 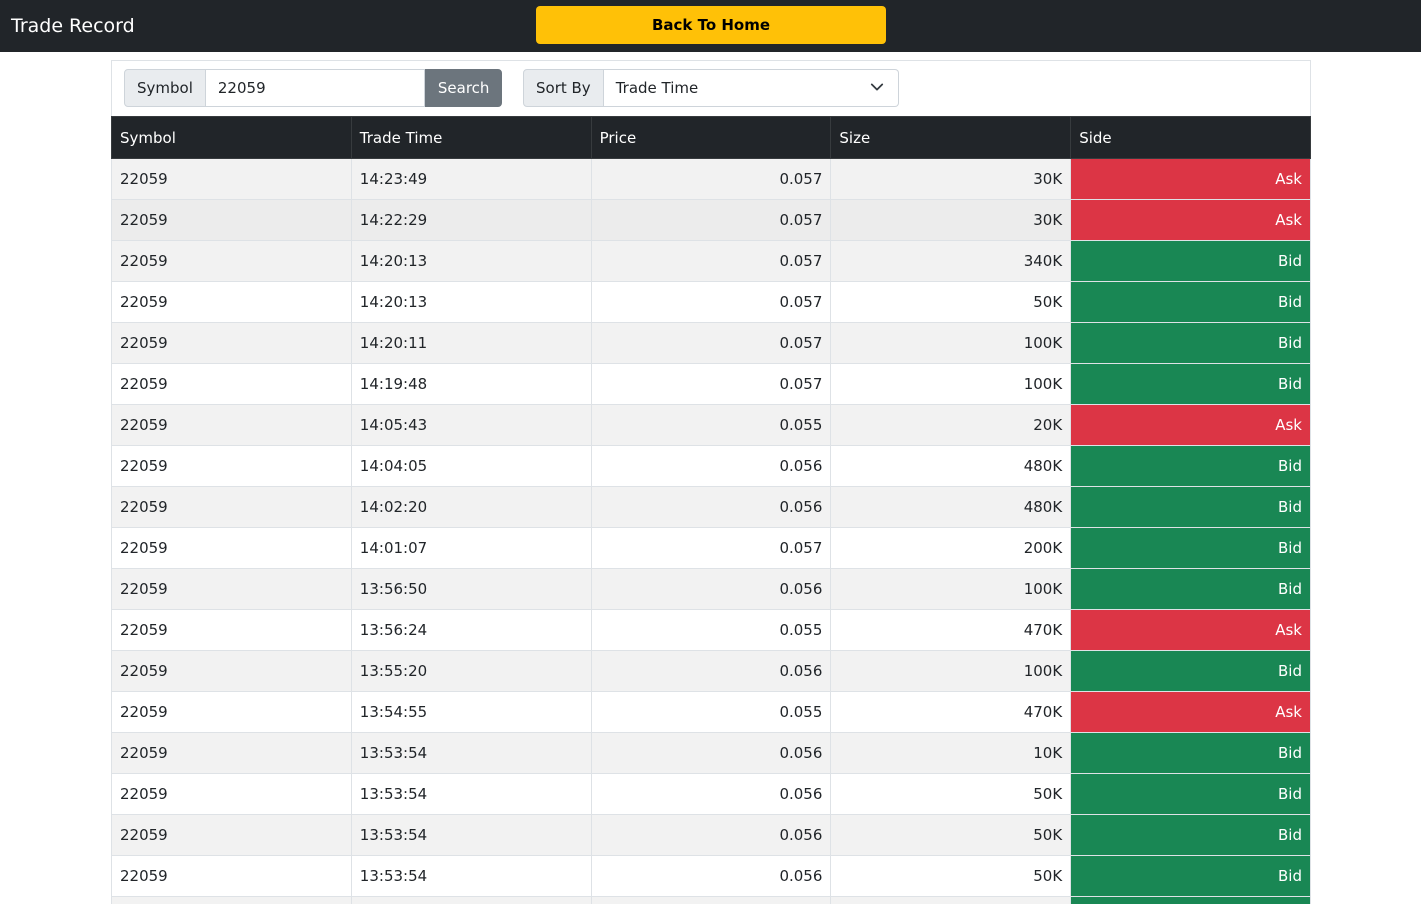 I want to click on symbol-label: Symbol, so click(x=165, y=88).